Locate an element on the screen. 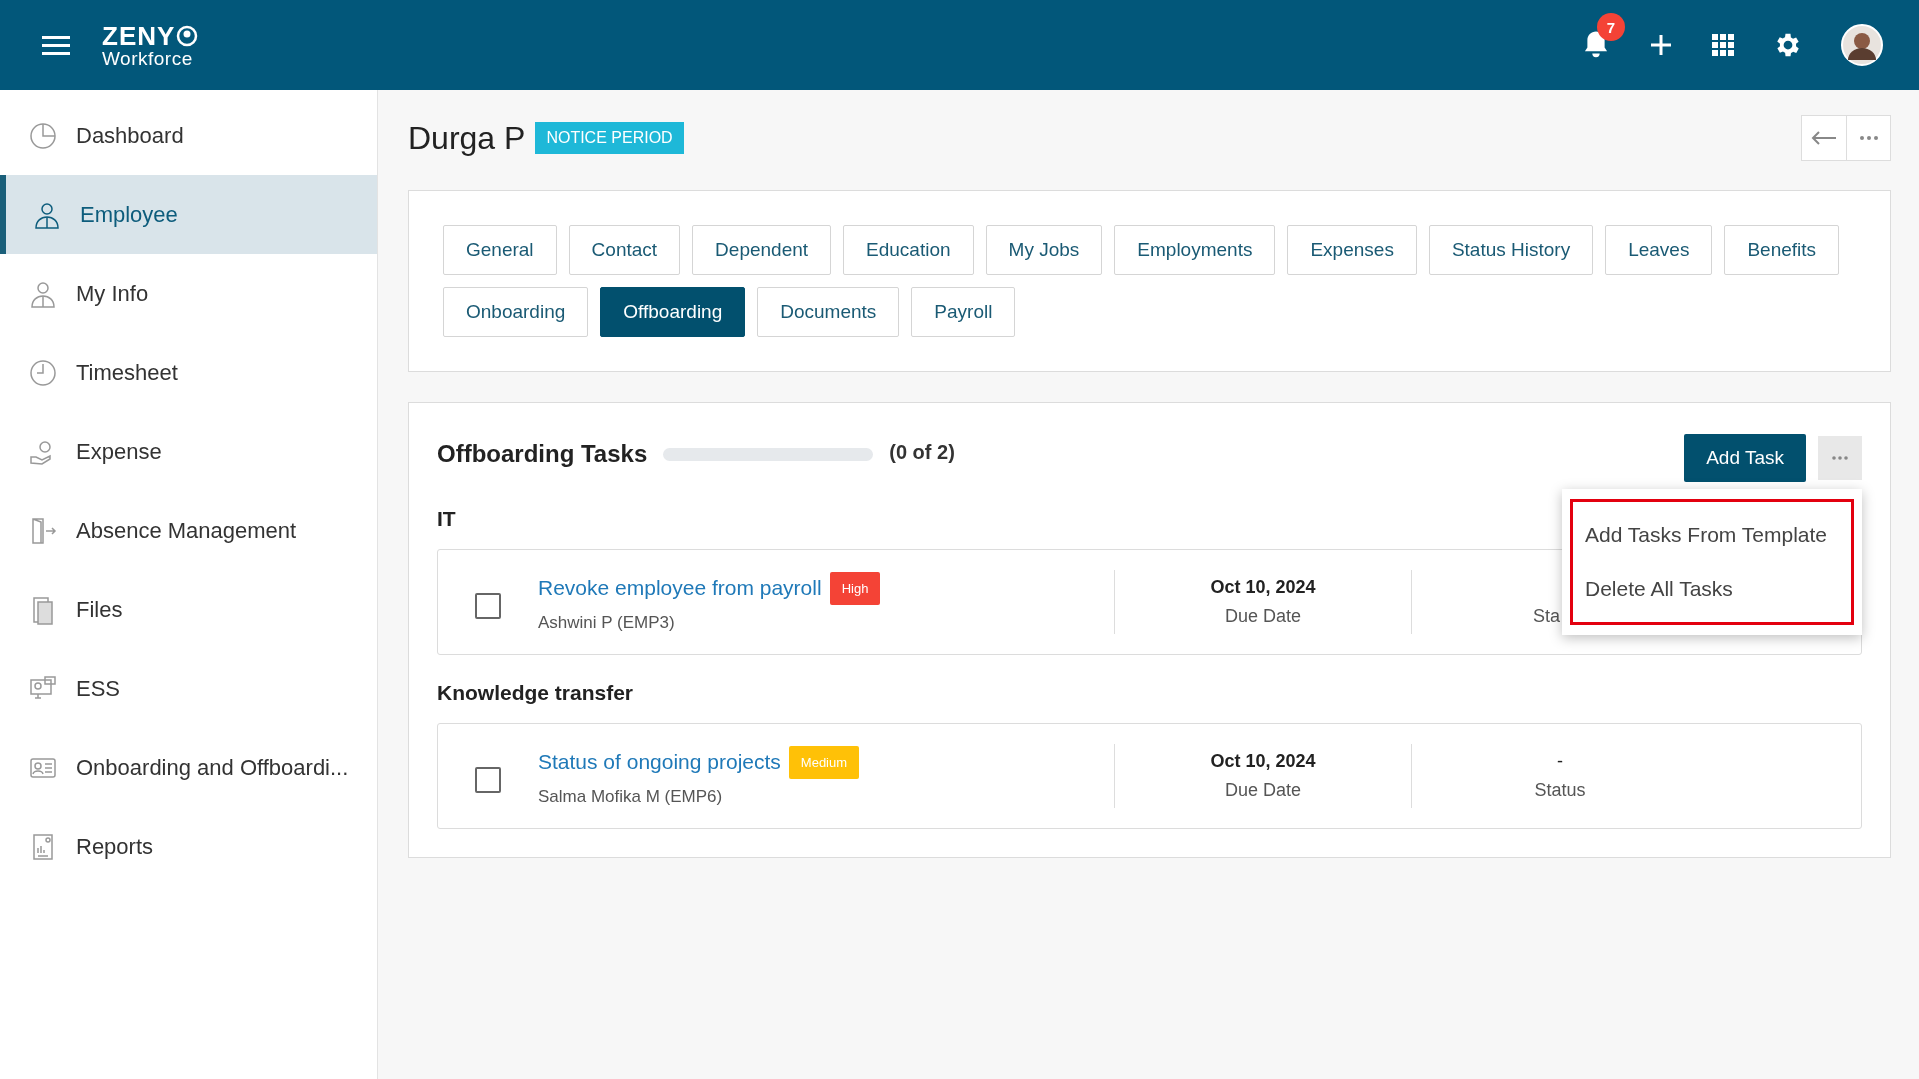 This screenshot has width=1919, height=1079. sidebar-item-label: Files is located at coordinates (99, 609).